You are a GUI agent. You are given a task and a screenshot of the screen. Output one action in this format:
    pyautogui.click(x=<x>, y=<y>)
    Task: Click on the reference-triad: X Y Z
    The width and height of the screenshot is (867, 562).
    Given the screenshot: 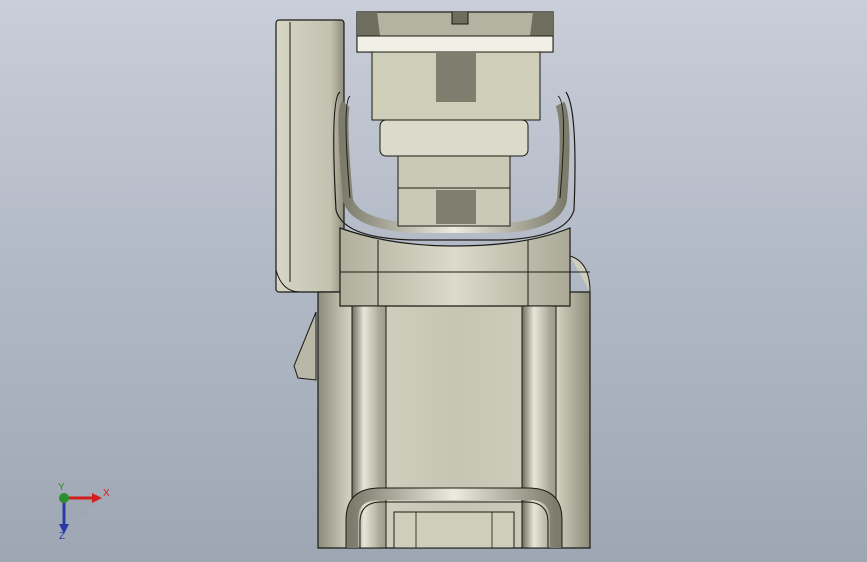 What is the action you would take?
    pyautogui.click(x=80, y=514)
    